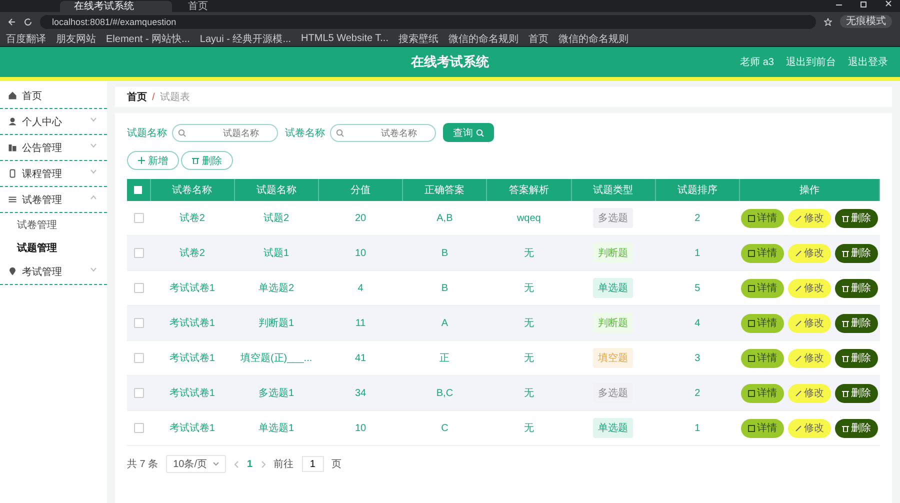  What do you see at coordinates (225, 133) in the screenshot?
I see `search-field: 试题名称` at bounding box center [225, 133].